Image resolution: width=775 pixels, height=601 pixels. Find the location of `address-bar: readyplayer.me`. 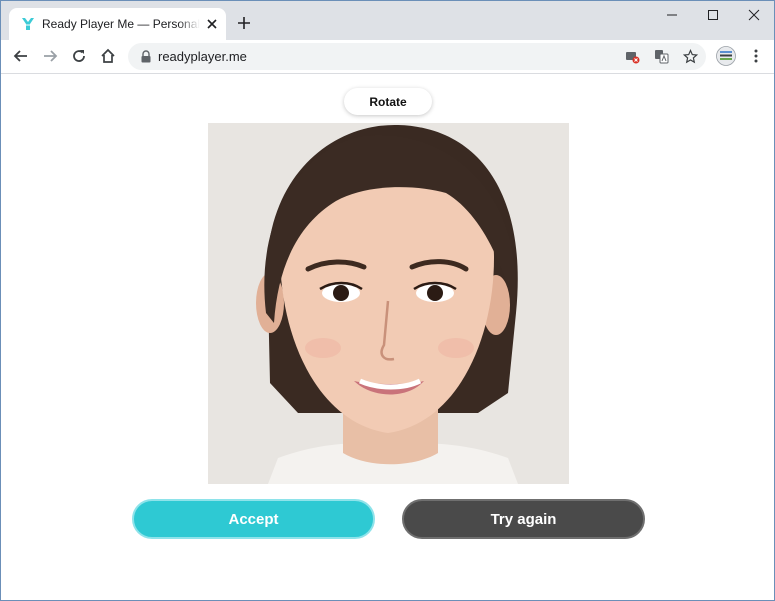

address-bar: readyplayer.me is located at coordinates (417, 56).